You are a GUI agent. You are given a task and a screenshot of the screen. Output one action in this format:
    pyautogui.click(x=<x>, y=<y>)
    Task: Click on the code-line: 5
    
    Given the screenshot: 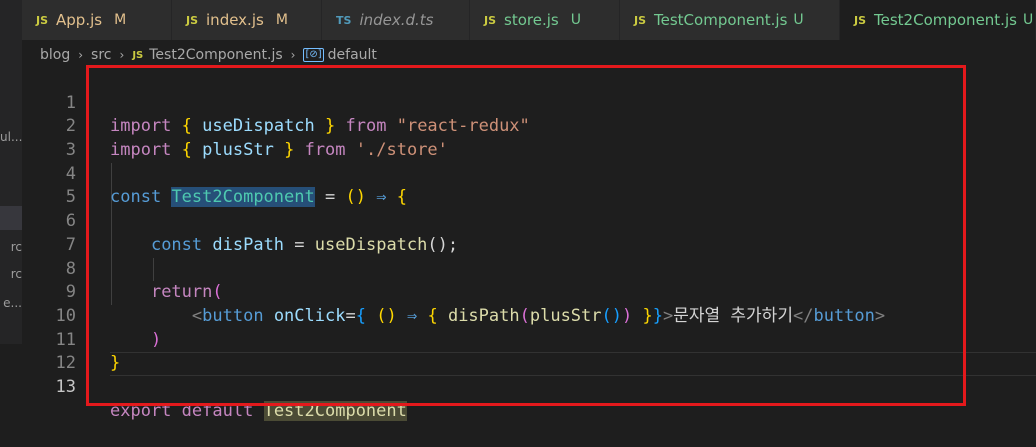 What is the action you would take?
    pyautogui.click(x=529, y=185)
    